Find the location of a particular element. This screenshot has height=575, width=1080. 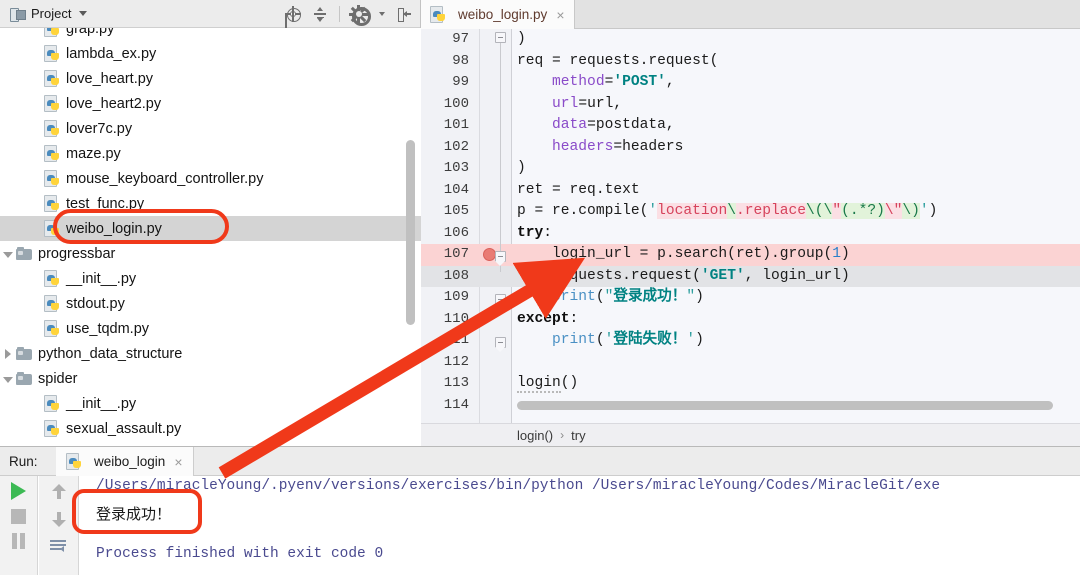

code-text: try: is located at coordinates (535, 232).